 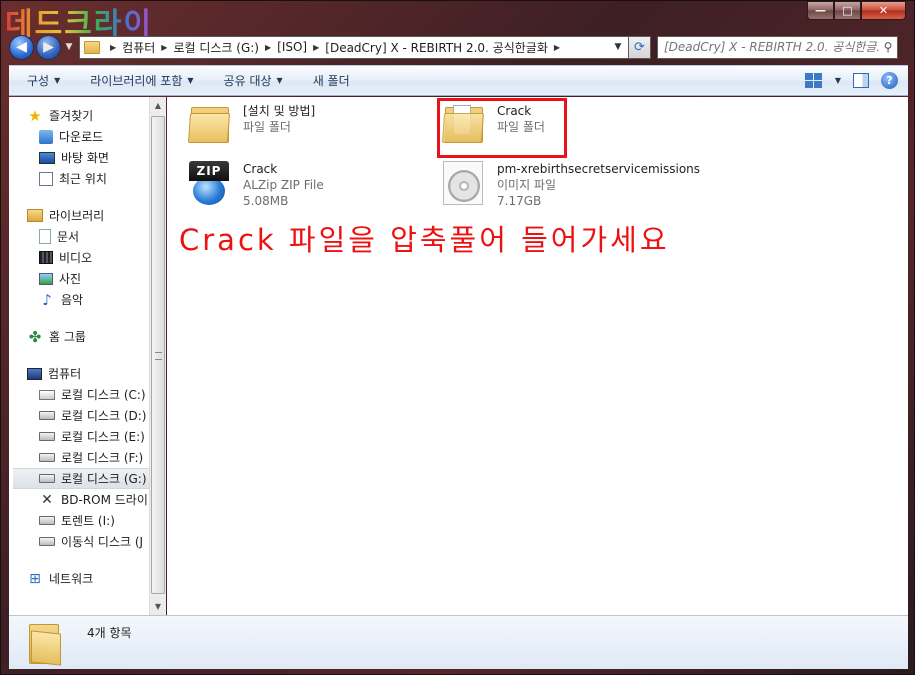 What do you see at coordinates (851, 80) in the screenshot?
I see `view-controls: ▼ ?` at bounding box center [851, 80].